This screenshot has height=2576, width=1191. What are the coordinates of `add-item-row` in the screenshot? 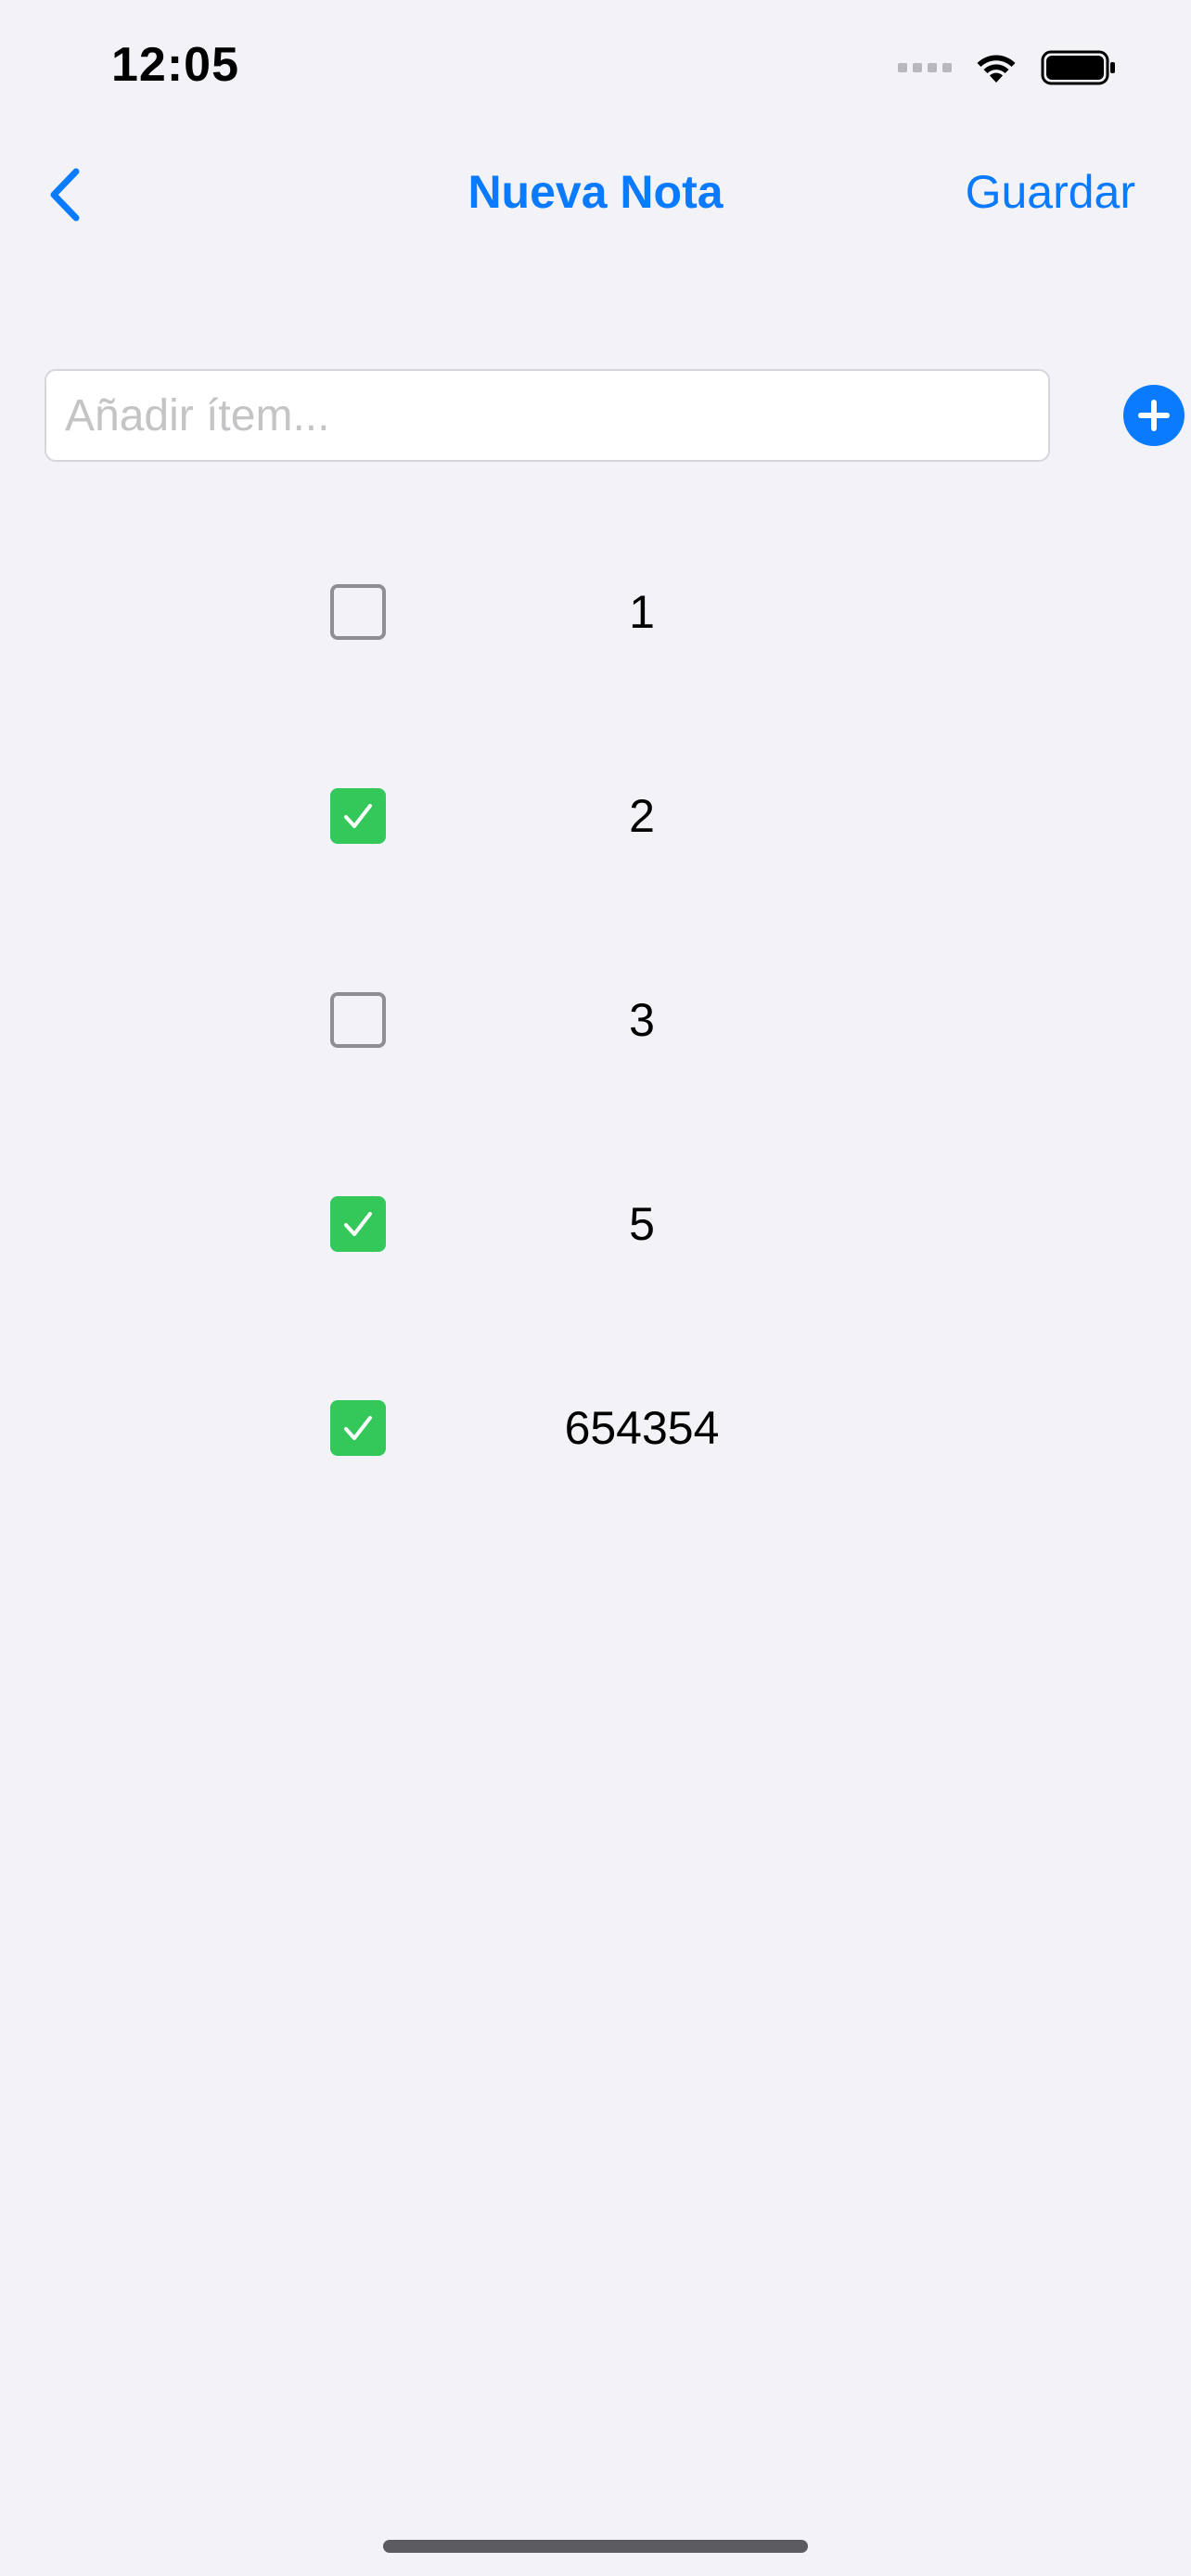 It's located at (618, 416).